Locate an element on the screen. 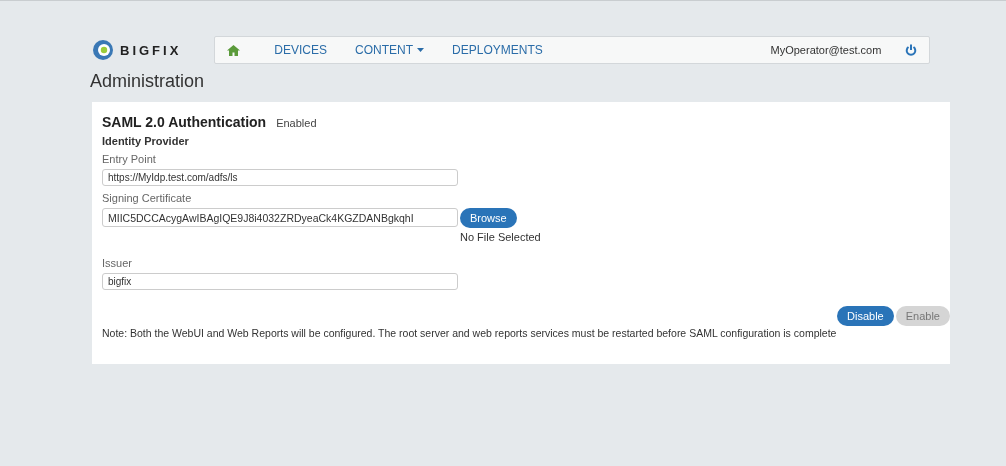 This screenshot has width=1006, height=466. field-label: Entry Point is located at coordinates (129, 159).